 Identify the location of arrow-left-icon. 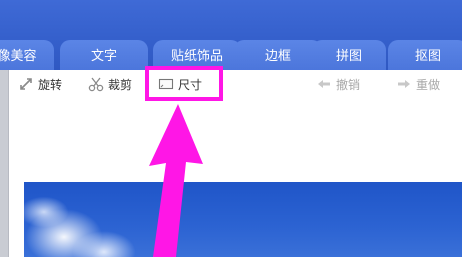
(324, 84).